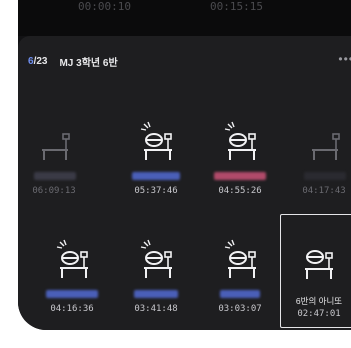 This screenshot has height=348, width=351. I want to click on seat-card: 03:03:07, so click(240, 284).